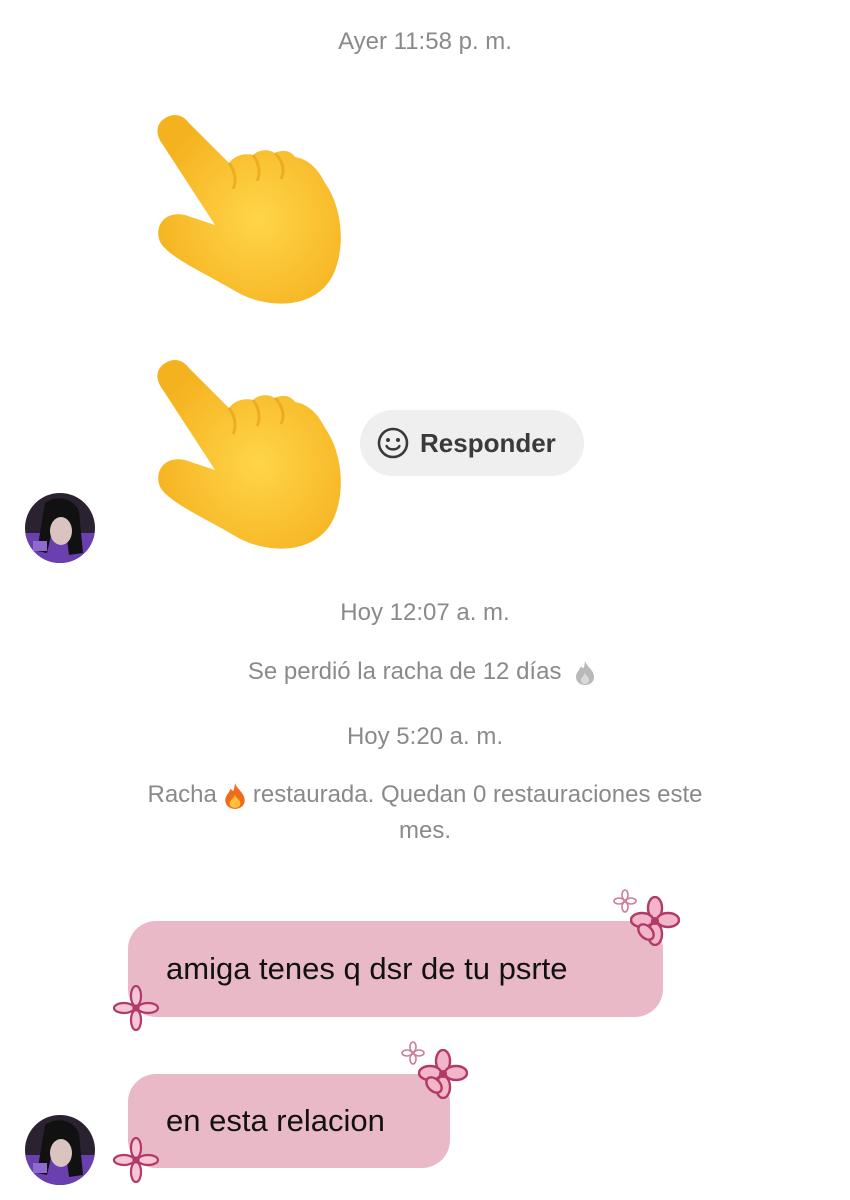 The height and width of the screenshot is (1200, 850). What do you see at coordinates (424, 830) in the screenshot?
I see `streak-restored-text-line2: mes.` at bounding box center [424, 830].